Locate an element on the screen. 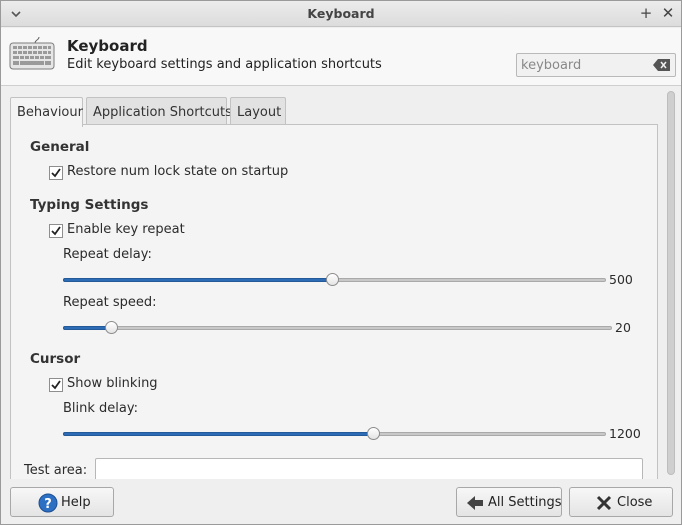 This screenshot has height=525, width=682. page-title: Keyboard is located at coordinates (107, 46).